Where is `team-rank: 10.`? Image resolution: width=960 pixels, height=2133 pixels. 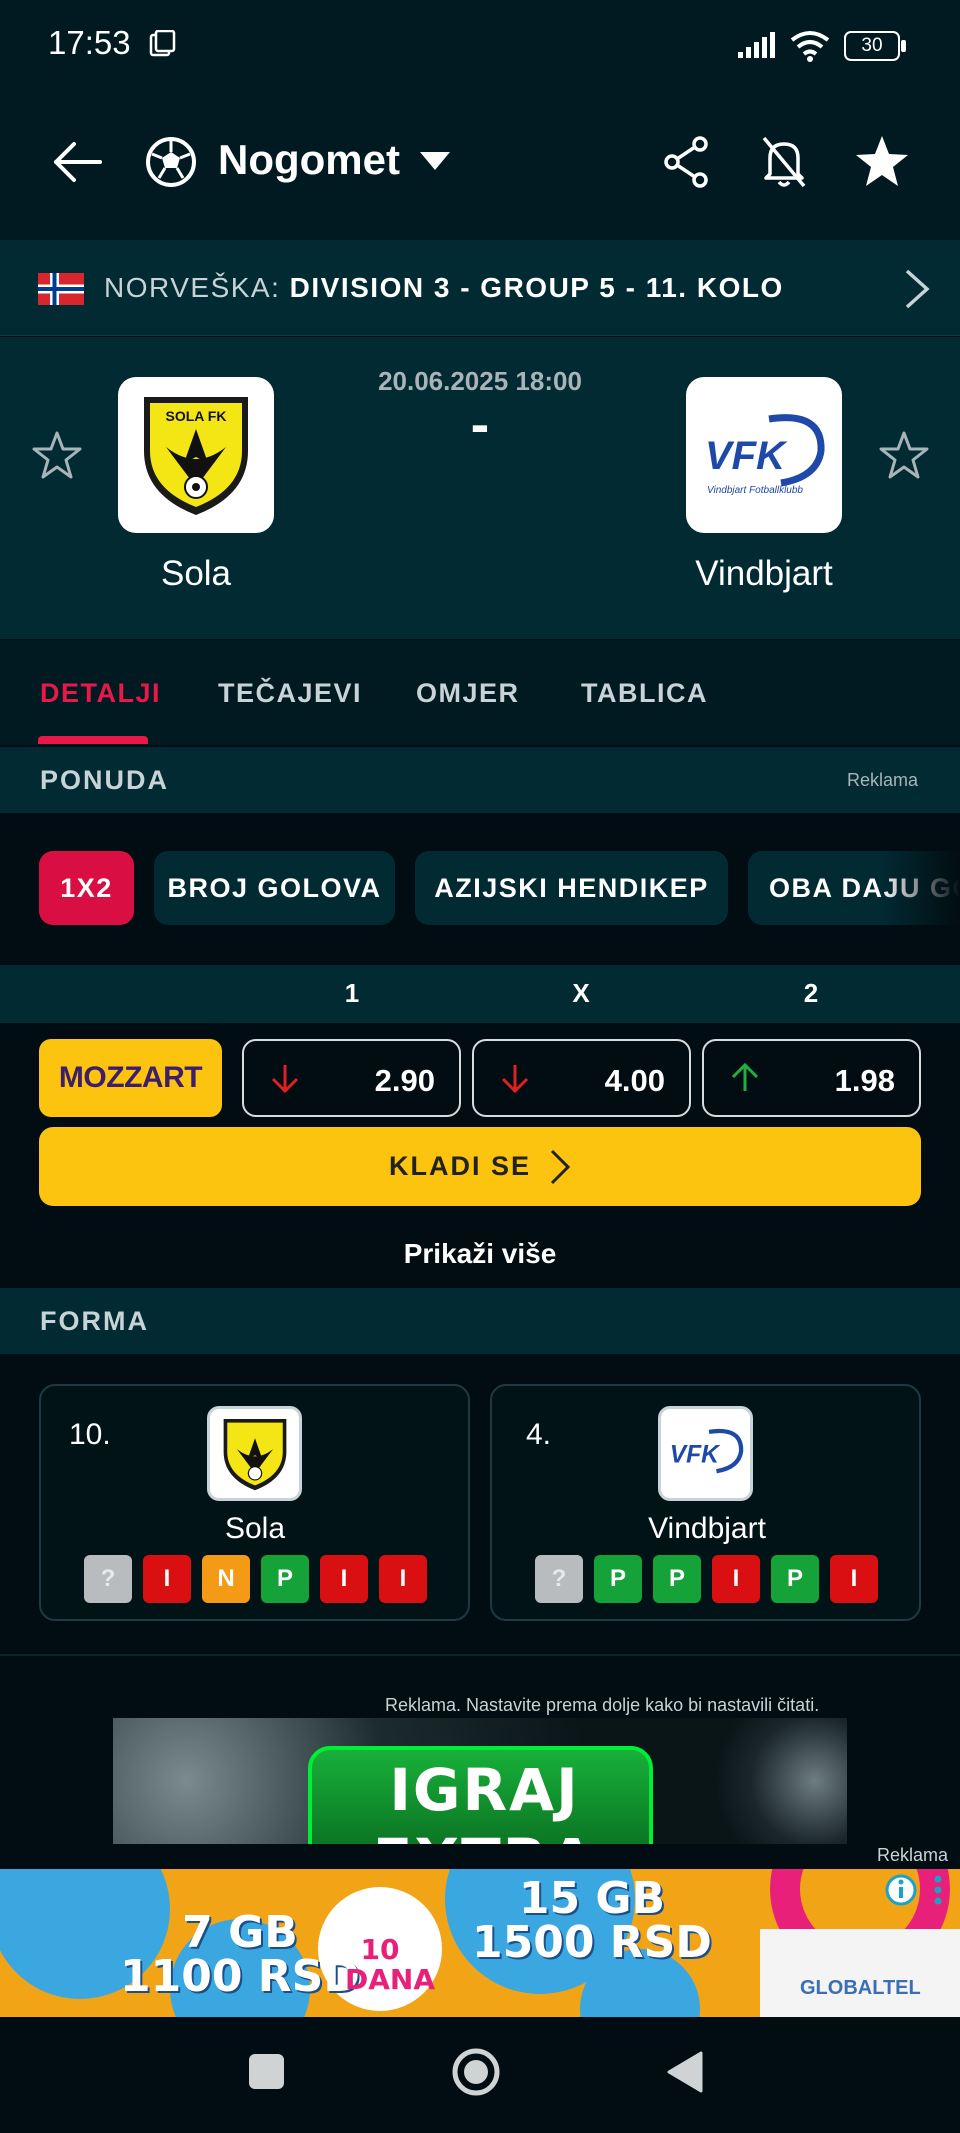
team-rank: 10. is located at coordinates (90, 1434).